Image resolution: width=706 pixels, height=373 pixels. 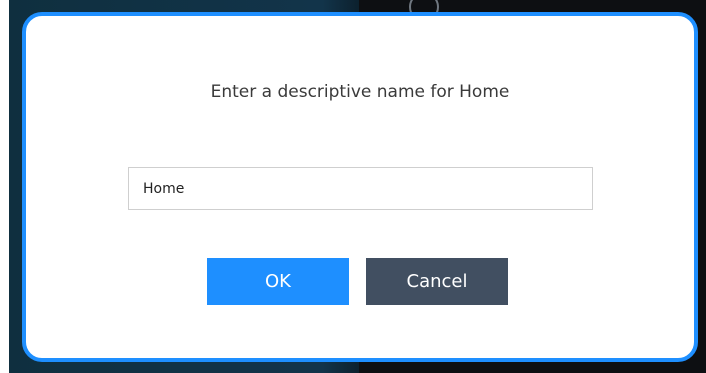 I want to click on name-input, so click(x=360, y=188).